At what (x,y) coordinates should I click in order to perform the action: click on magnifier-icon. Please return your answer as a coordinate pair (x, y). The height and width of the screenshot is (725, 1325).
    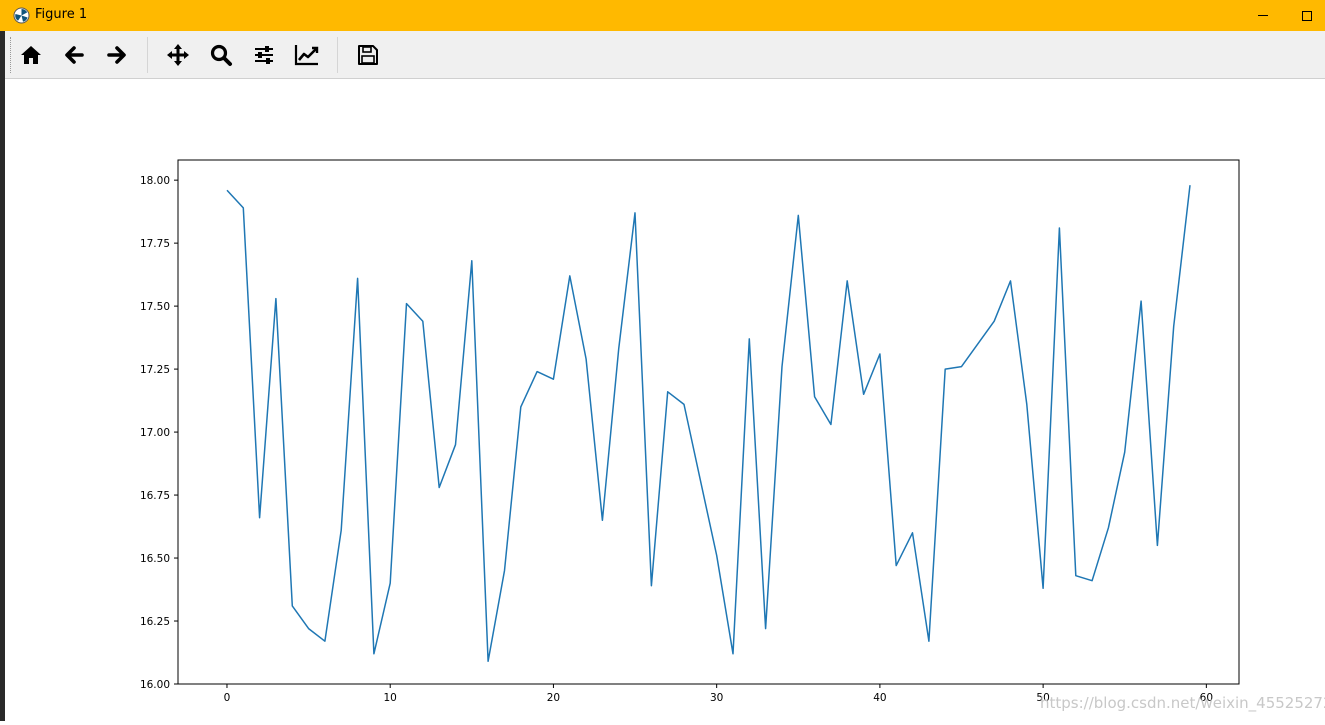
    Looking at the image, I should click on (221, 55).